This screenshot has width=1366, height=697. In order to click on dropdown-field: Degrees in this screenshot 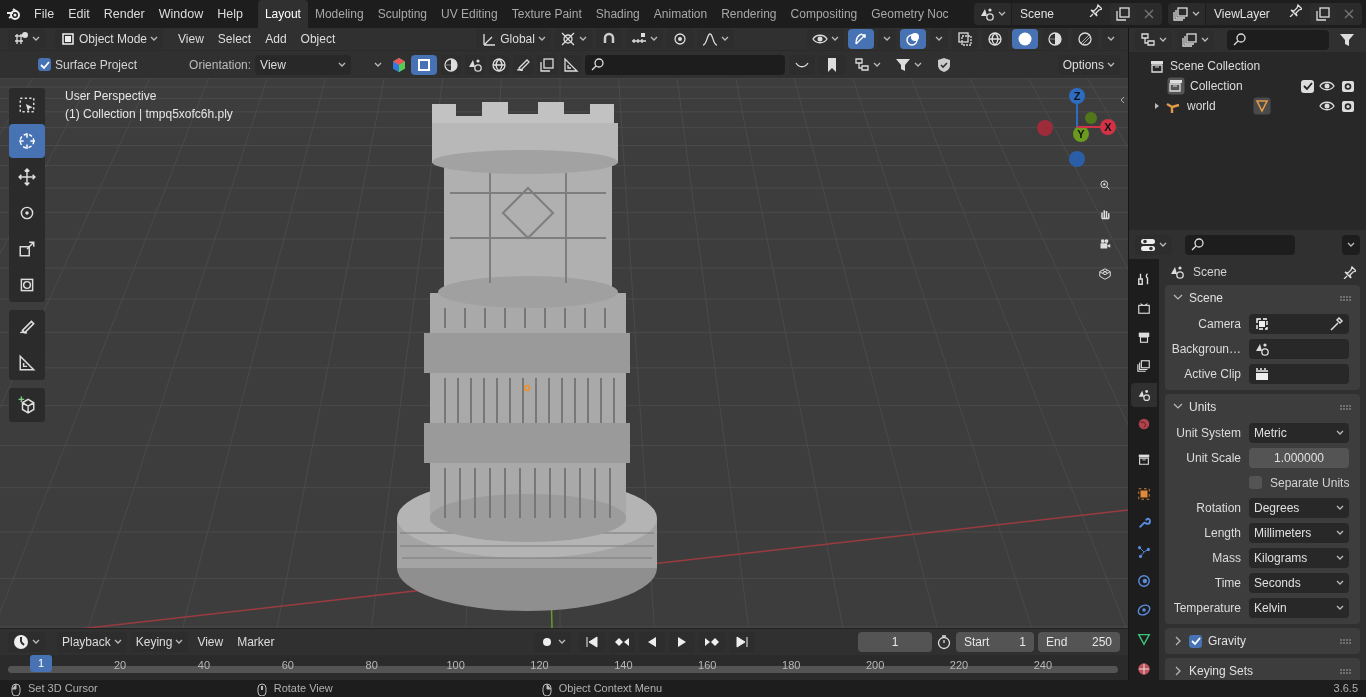, I will do `click(1299, 507)`.